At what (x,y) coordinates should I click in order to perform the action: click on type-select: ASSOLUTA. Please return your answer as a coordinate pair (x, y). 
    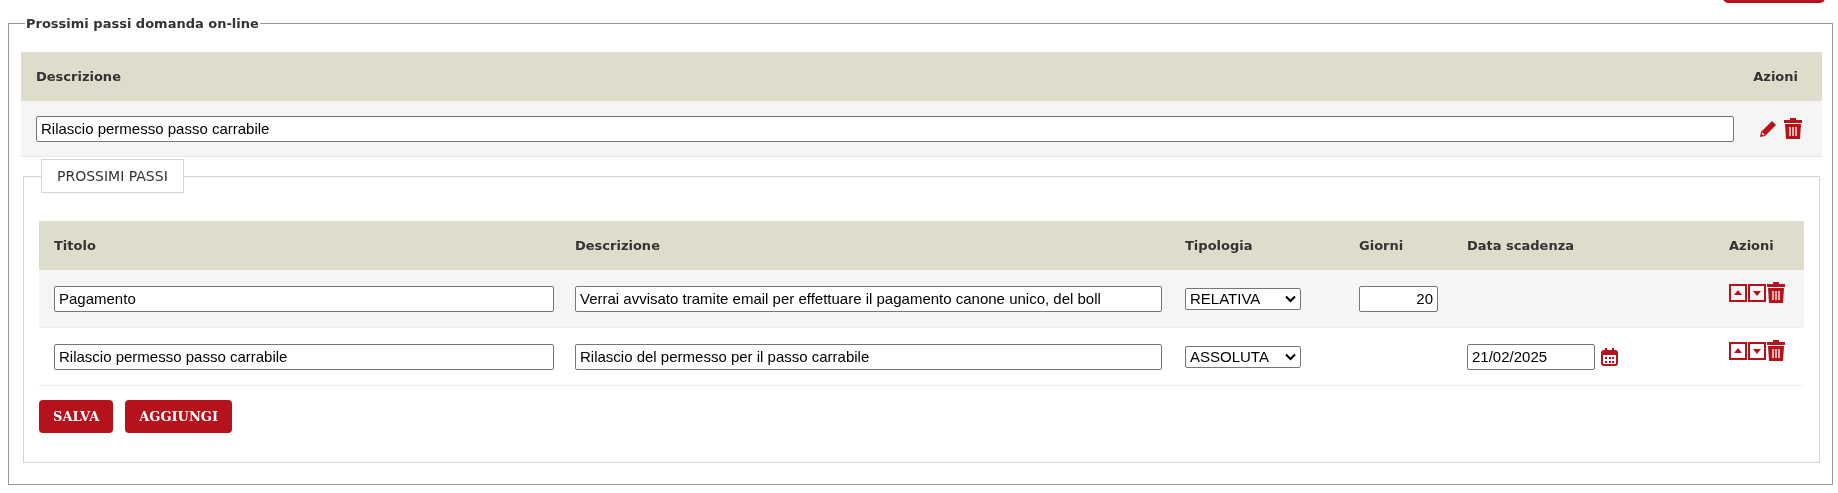
    Looking at the image, I should click on (1243, 356).